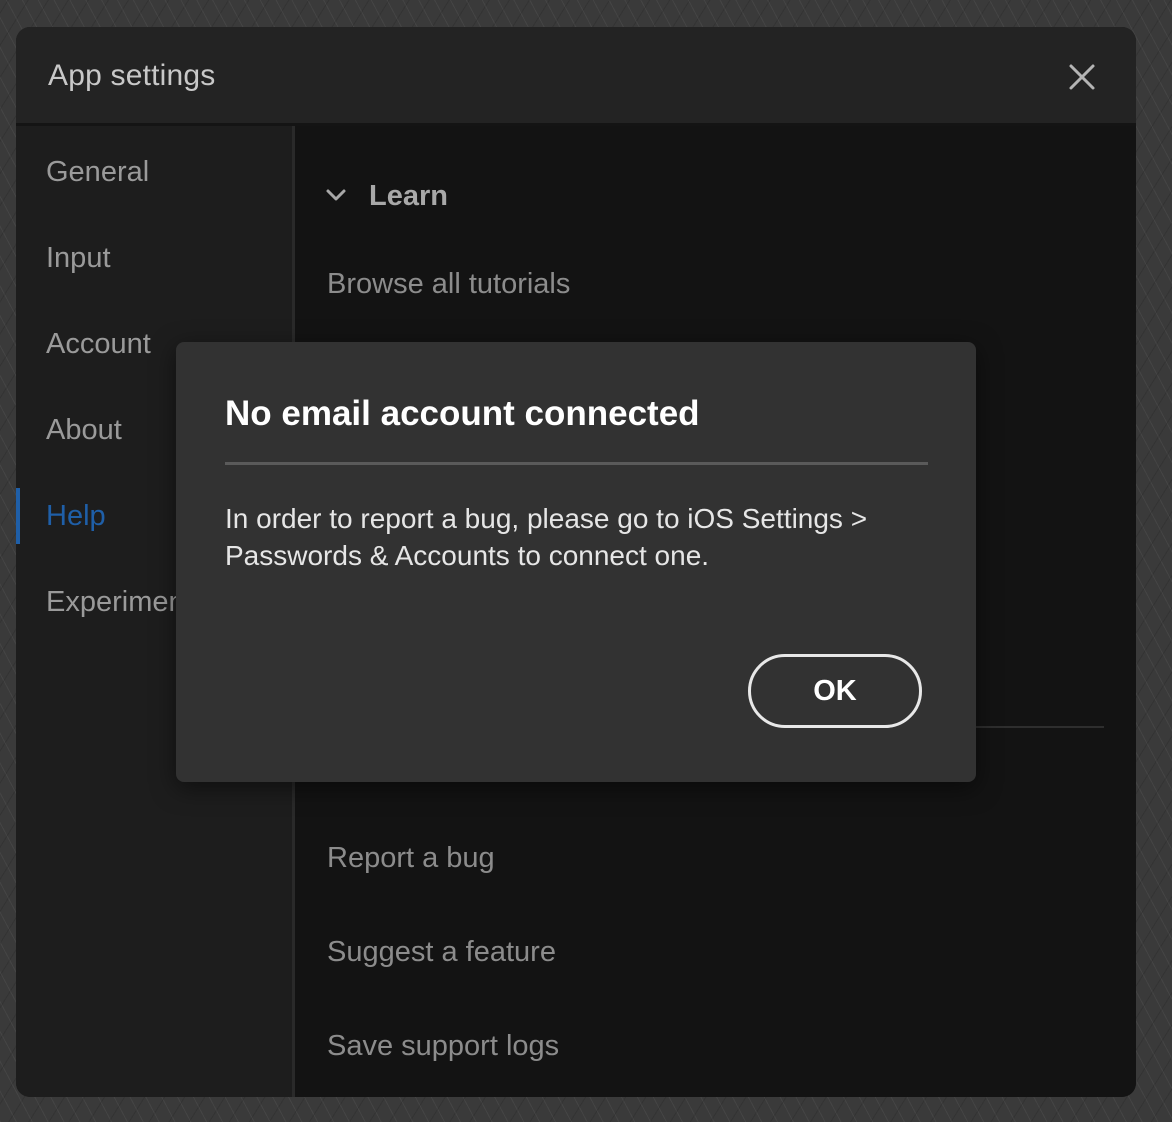  Describe the element at coordinates (132, 75) in the screenshot. I see `window-title: App settings` at that location.